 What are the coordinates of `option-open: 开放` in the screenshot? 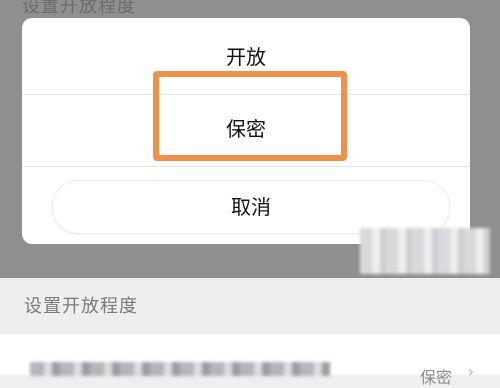 It's located at (246, 57).